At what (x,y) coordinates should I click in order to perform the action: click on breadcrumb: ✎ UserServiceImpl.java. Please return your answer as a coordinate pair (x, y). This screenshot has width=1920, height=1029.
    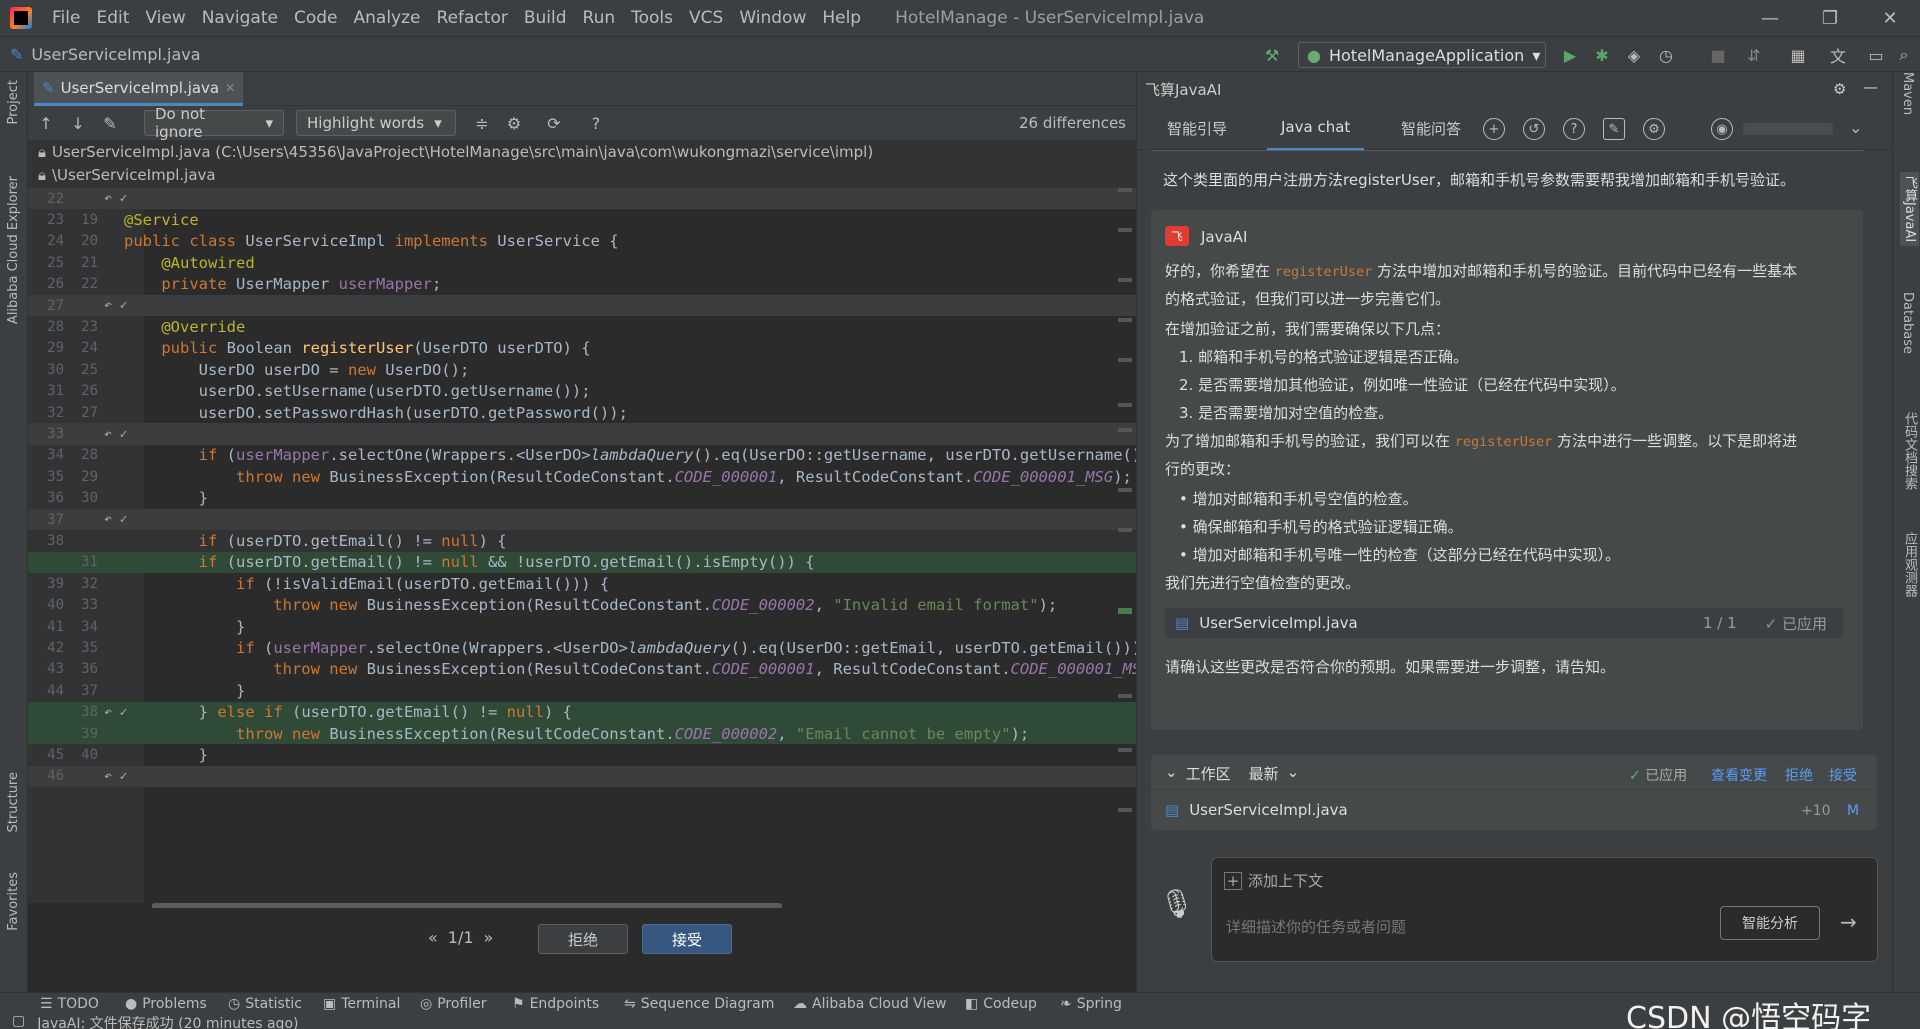
    Looking at the image, I should click on (105, 54).